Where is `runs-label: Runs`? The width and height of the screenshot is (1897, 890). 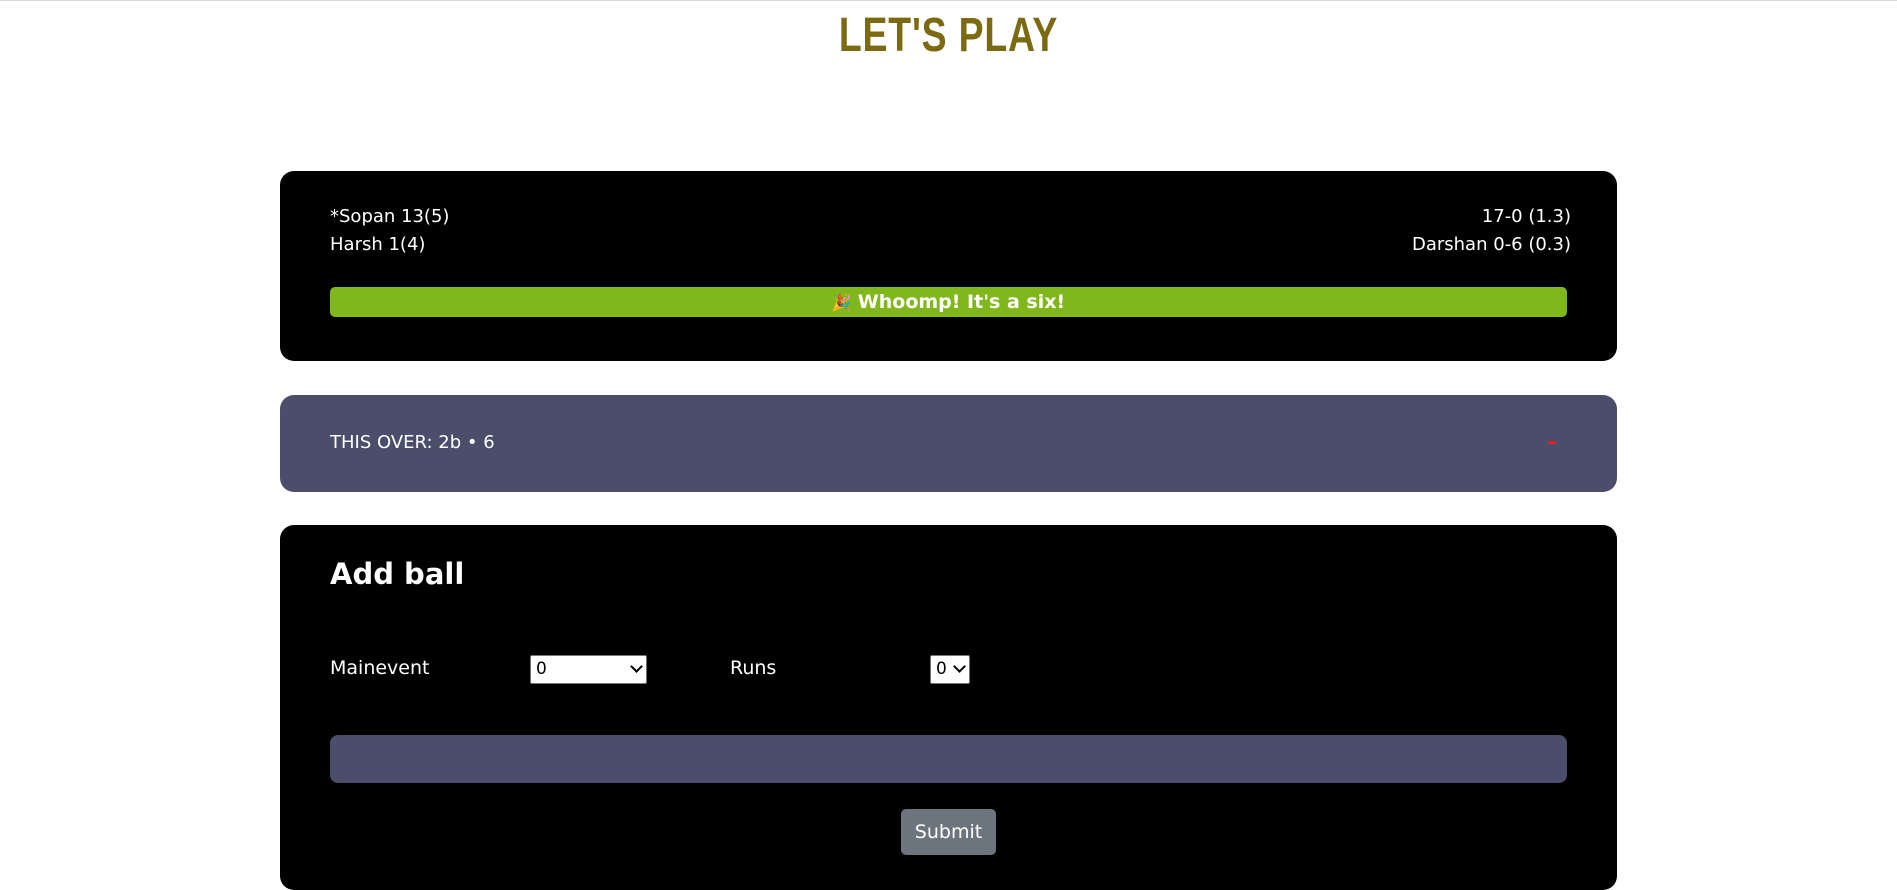
runs-label: Runs is located at coordinates (753, 668).